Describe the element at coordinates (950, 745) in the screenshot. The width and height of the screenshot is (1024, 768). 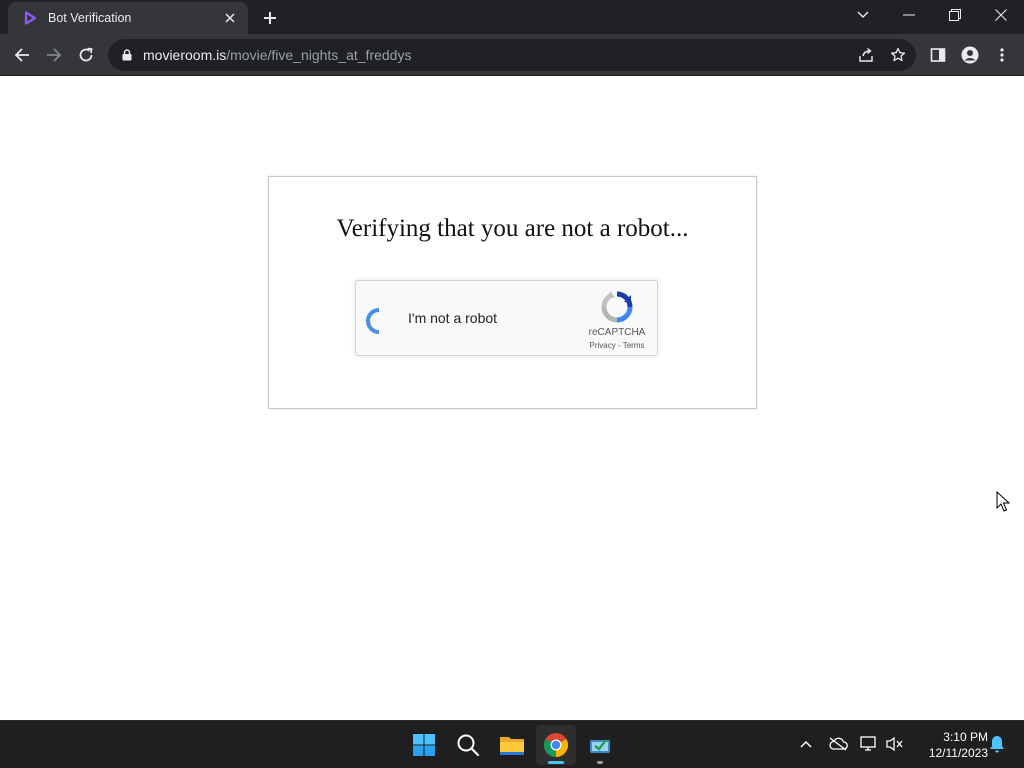
I see `system-clock: 3:10 PM 12/11/2023` at that location.